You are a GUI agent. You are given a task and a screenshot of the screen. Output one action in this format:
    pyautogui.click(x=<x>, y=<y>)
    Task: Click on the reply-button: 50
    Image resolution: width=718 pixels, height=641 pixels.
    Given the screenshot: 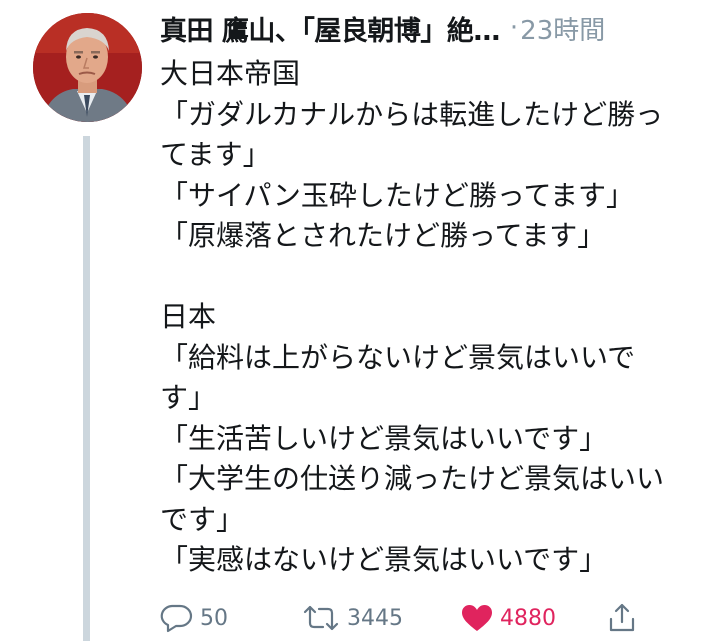 What is the action you would take?
    pyautogui.click(x=193, y=618)
    